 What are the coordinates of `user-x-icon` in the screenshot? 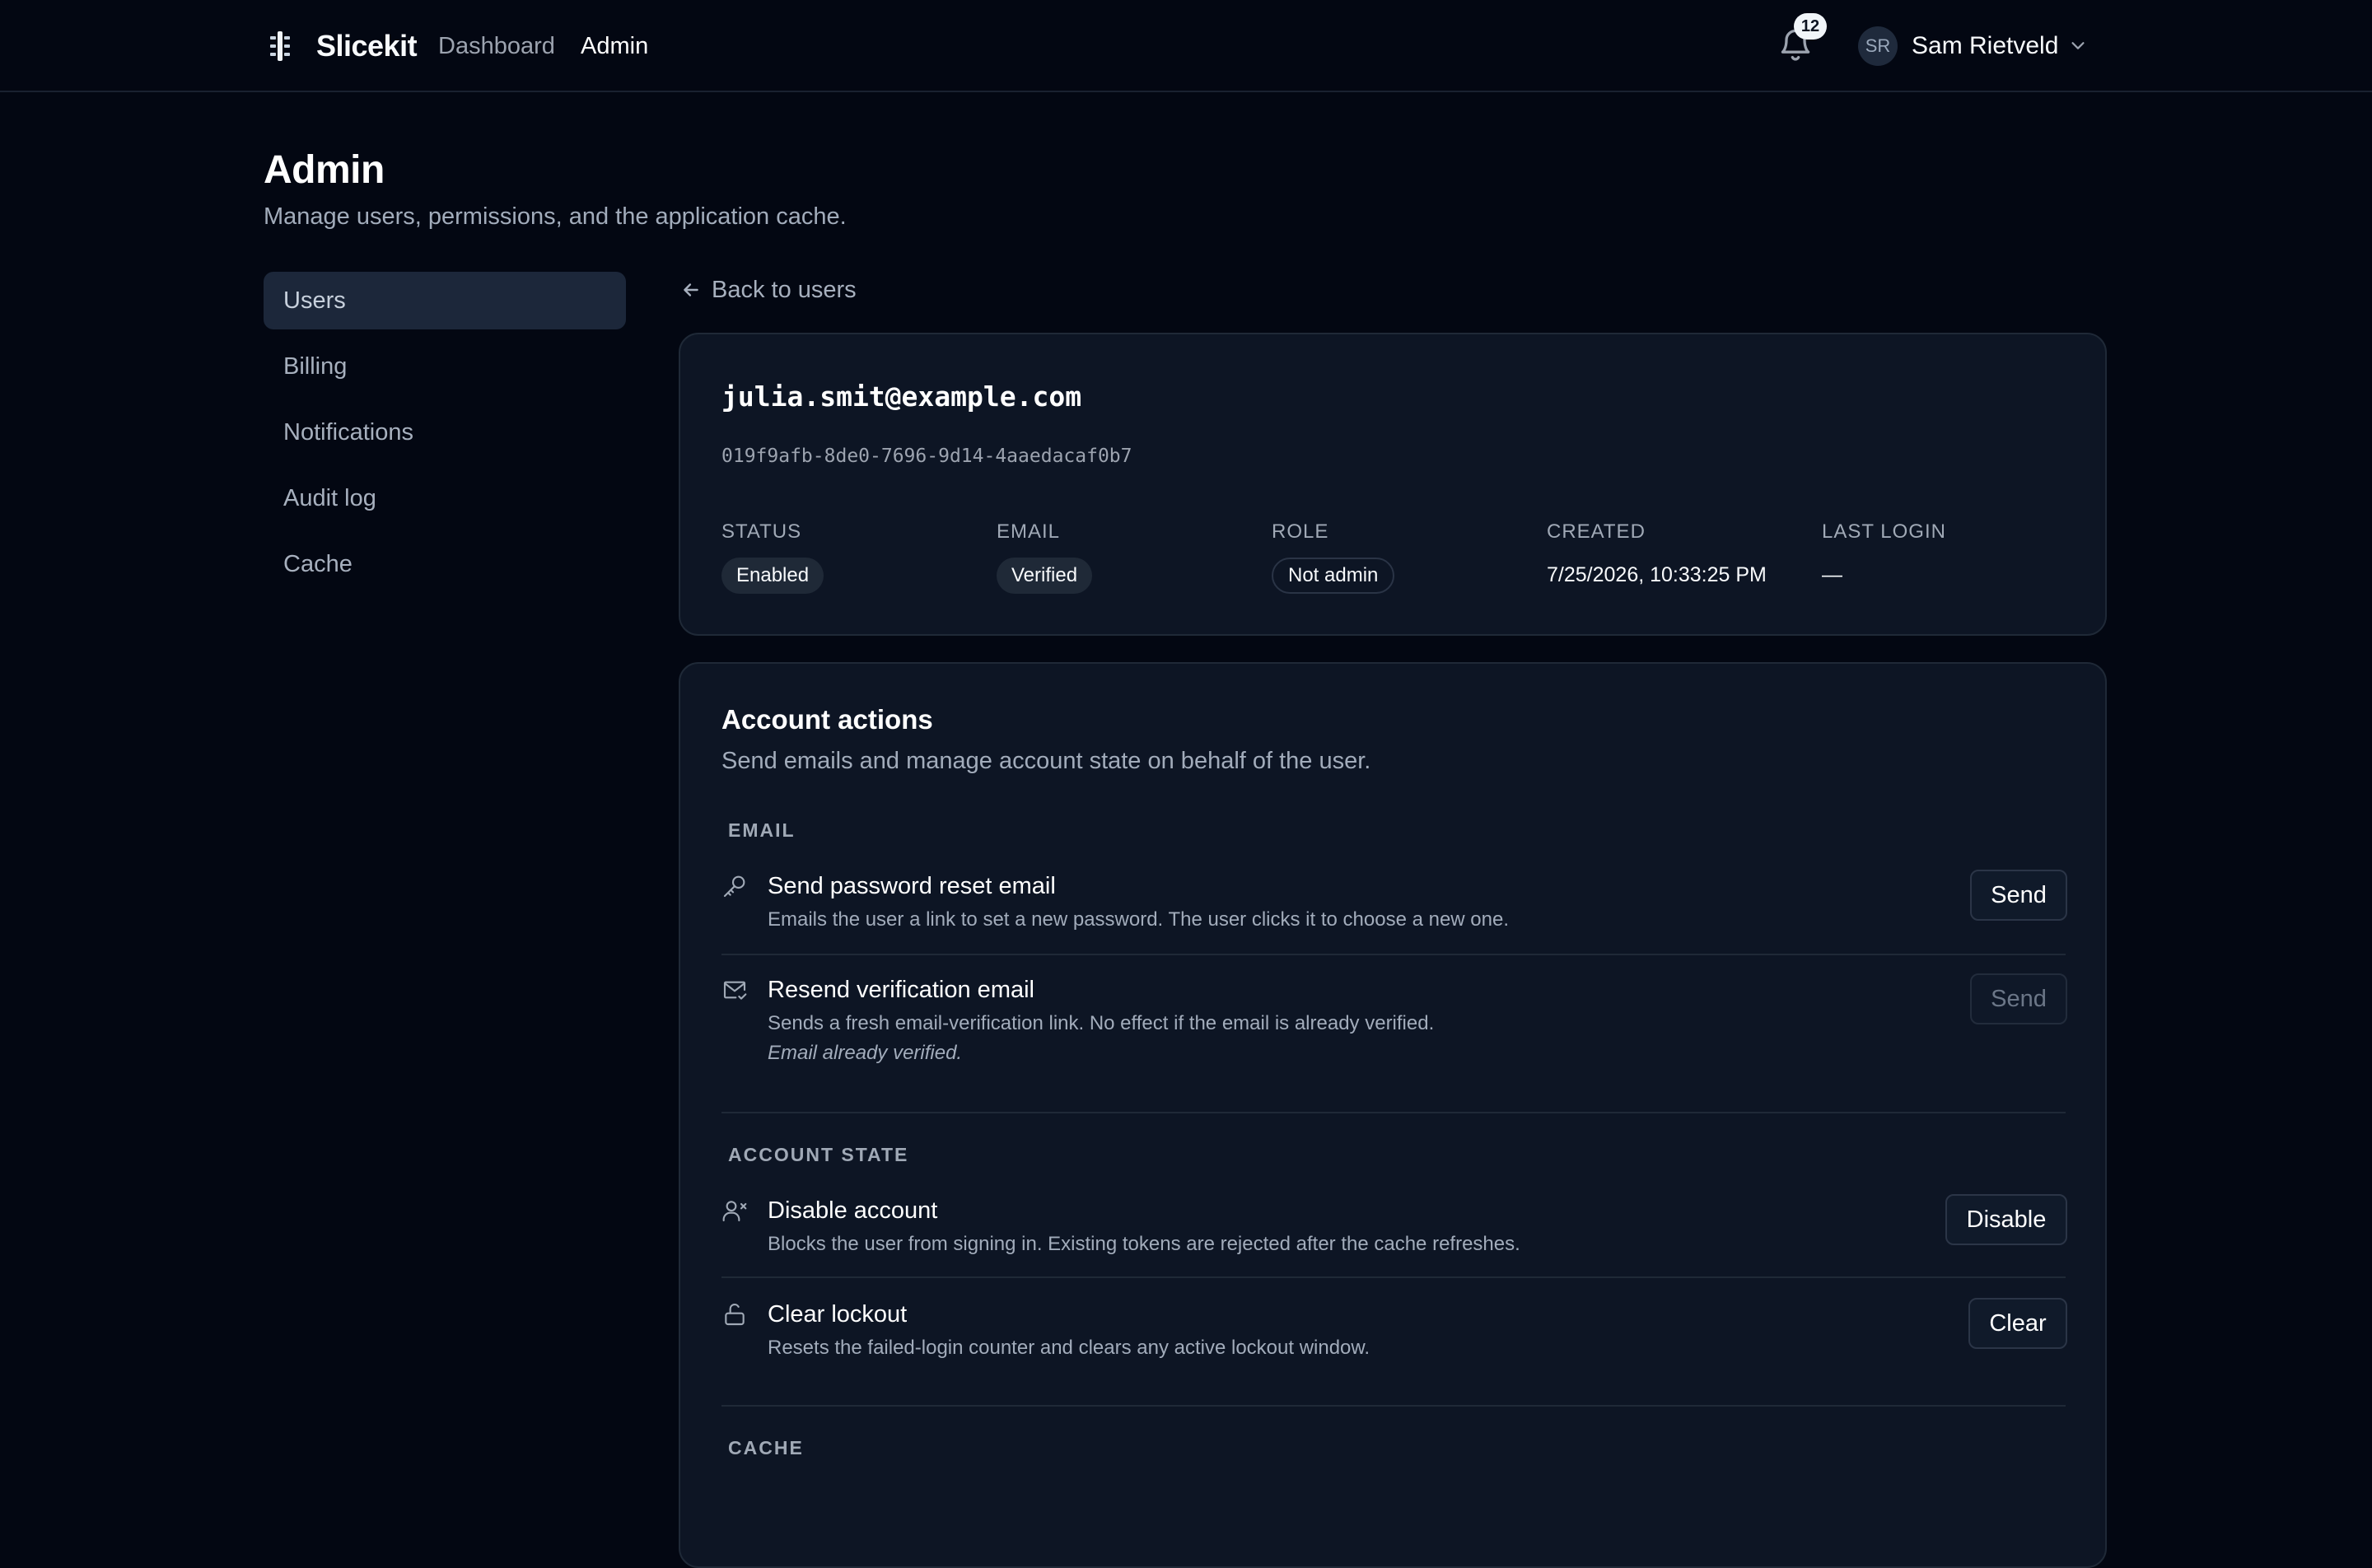 It's located at (734, 1211).